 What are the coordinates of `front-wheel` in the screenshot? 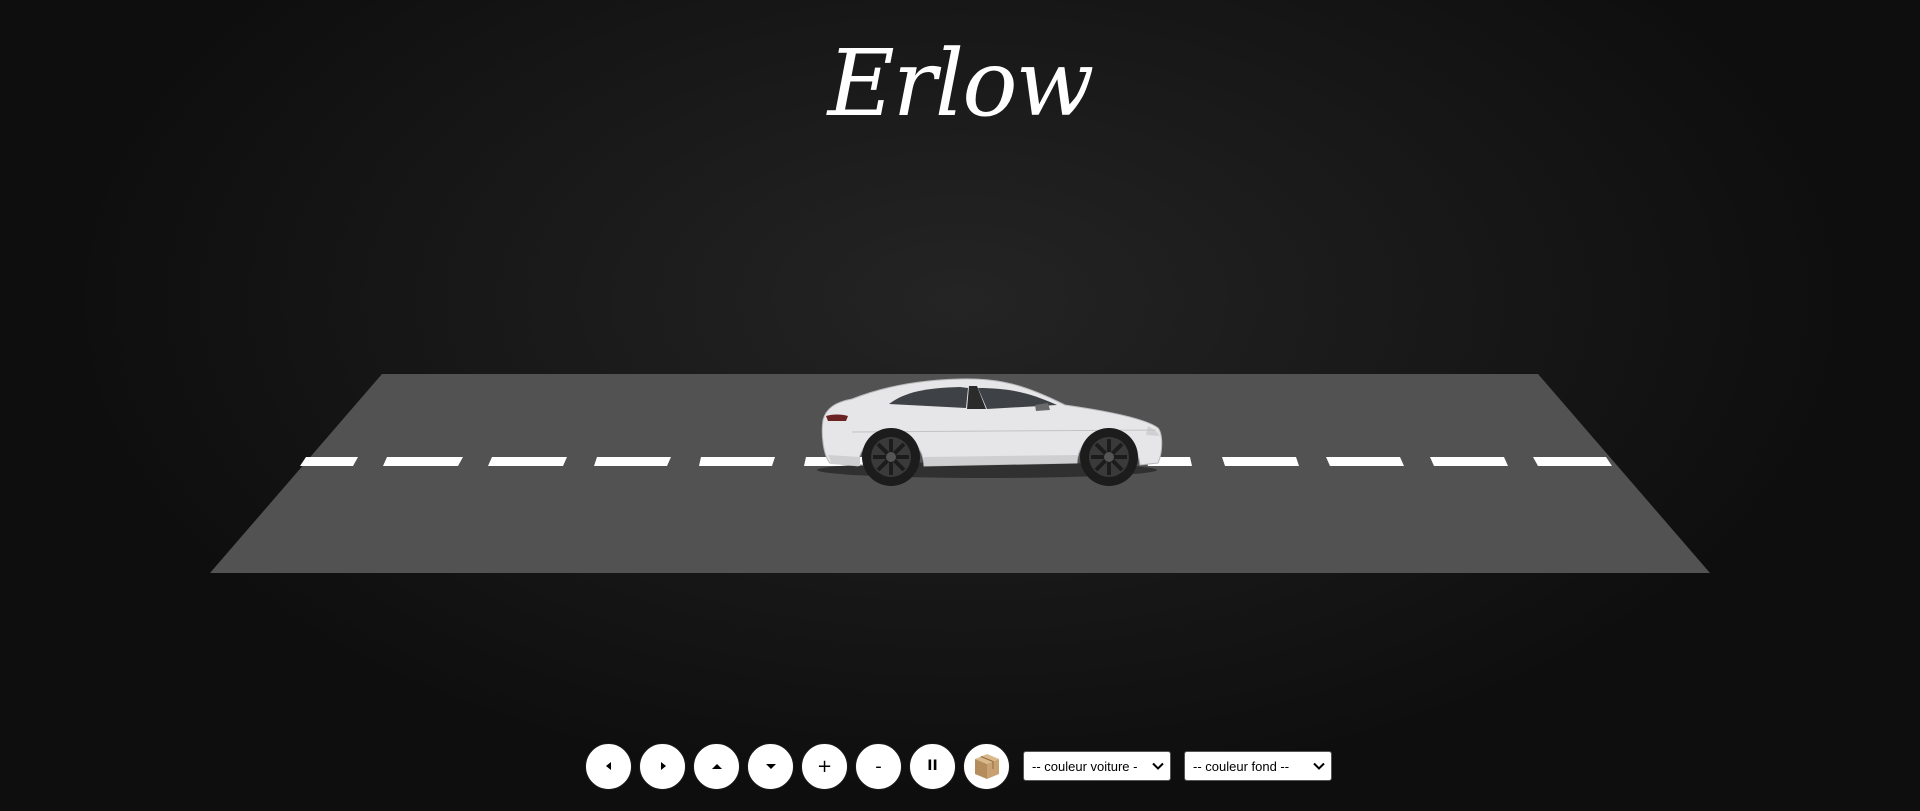 It's located at (1109, 457).